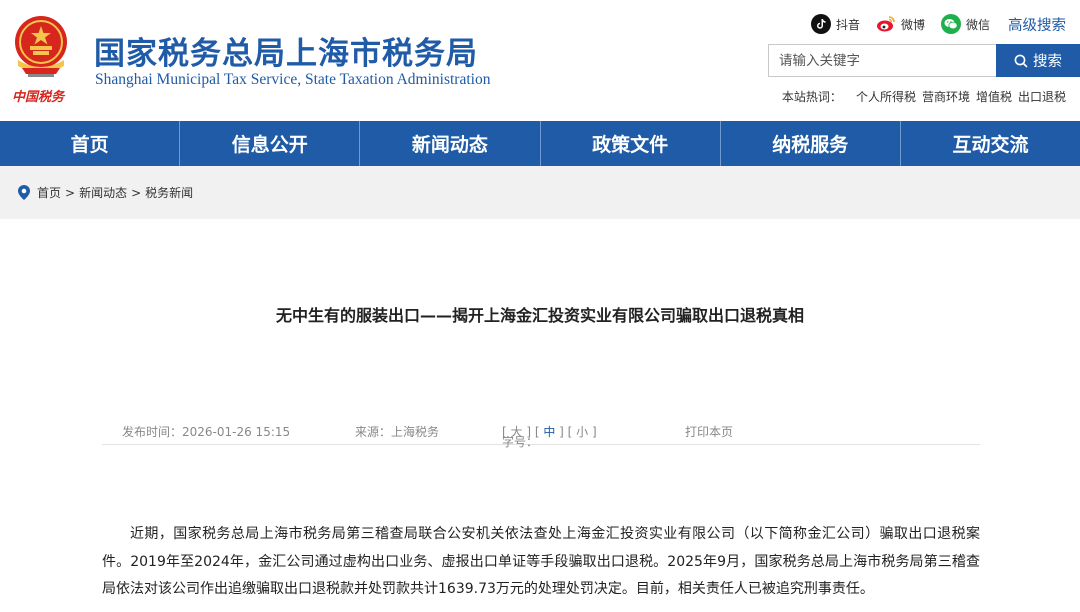 Image resolution: width=1080 pixels, height=612 pixels. Describe the element at coordinates (270, 143) in the screenshot. I see `nav-item-info-disclosure: 信息公开` at that location.